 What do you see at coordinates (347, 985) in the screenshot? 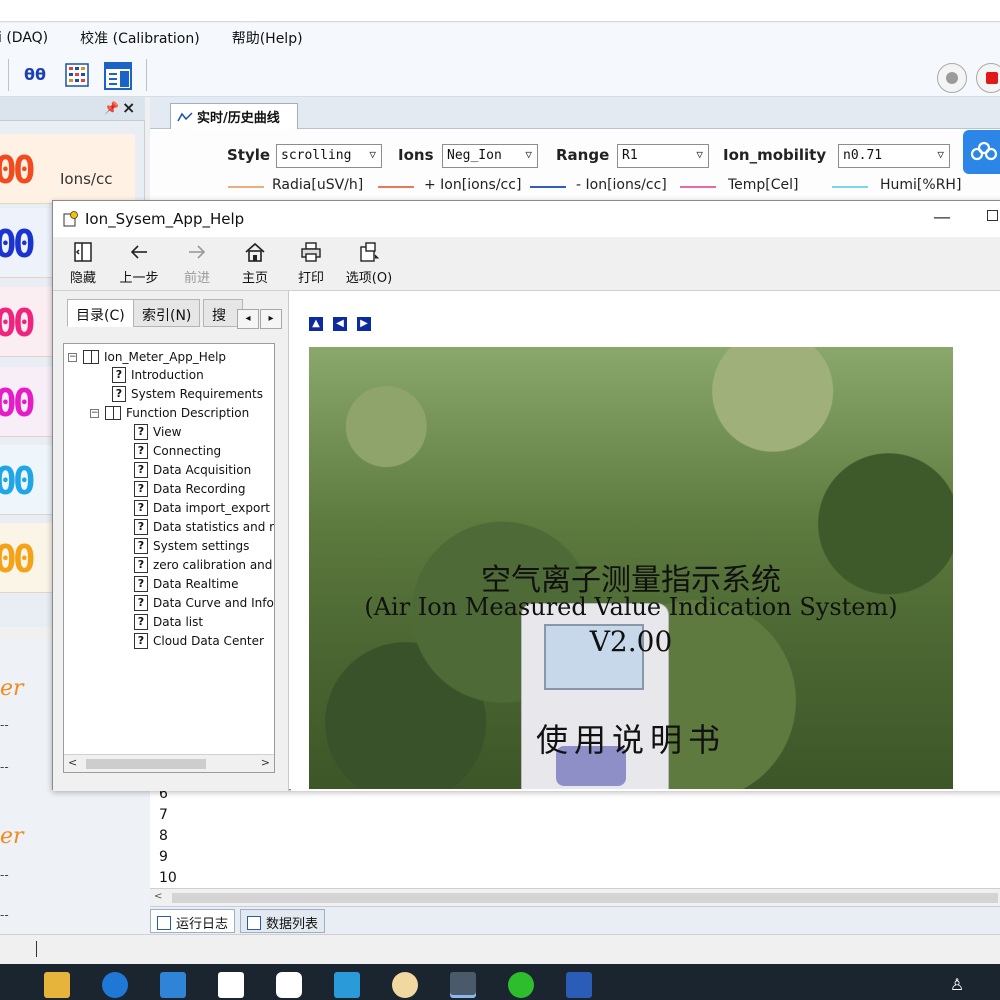
I see `connect-app-icon` at bounding box center [347, 985].